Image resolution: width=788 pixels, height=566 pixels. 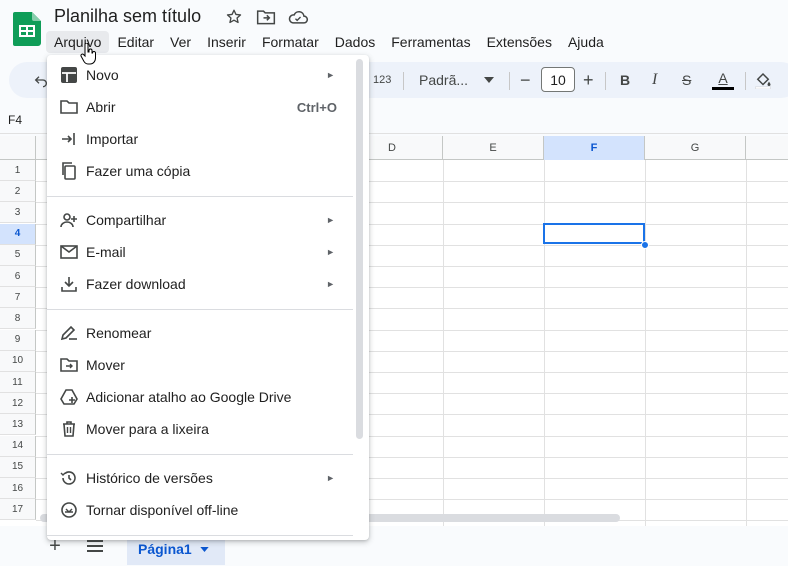 I want to click on rename-icon, so click(x=69, y=333).